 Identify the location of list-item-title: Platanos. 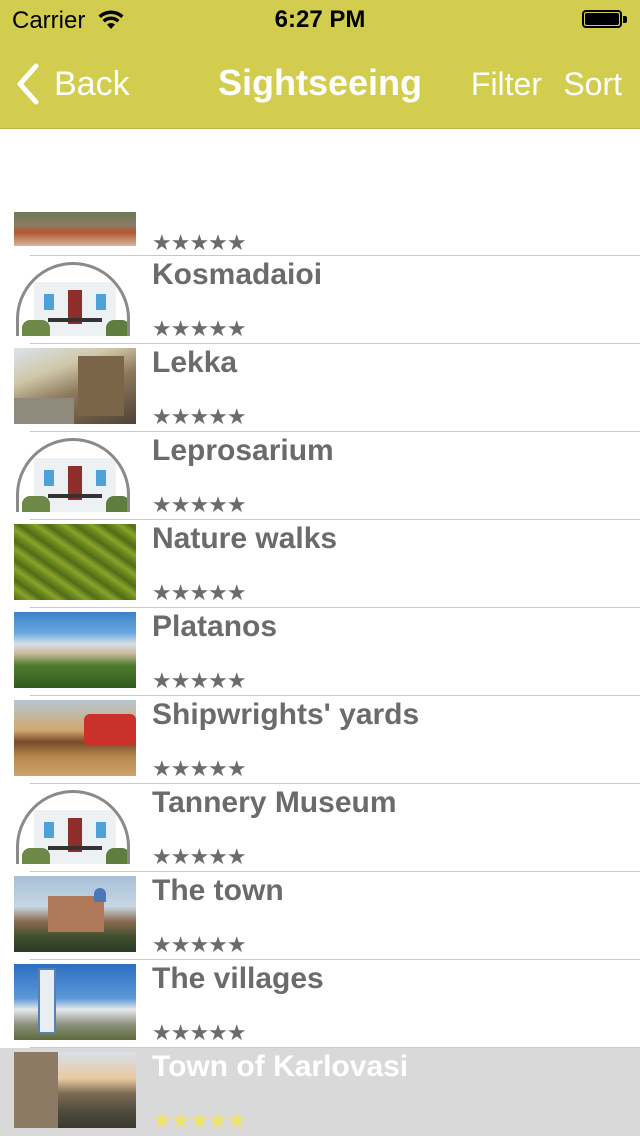
(215, 626).